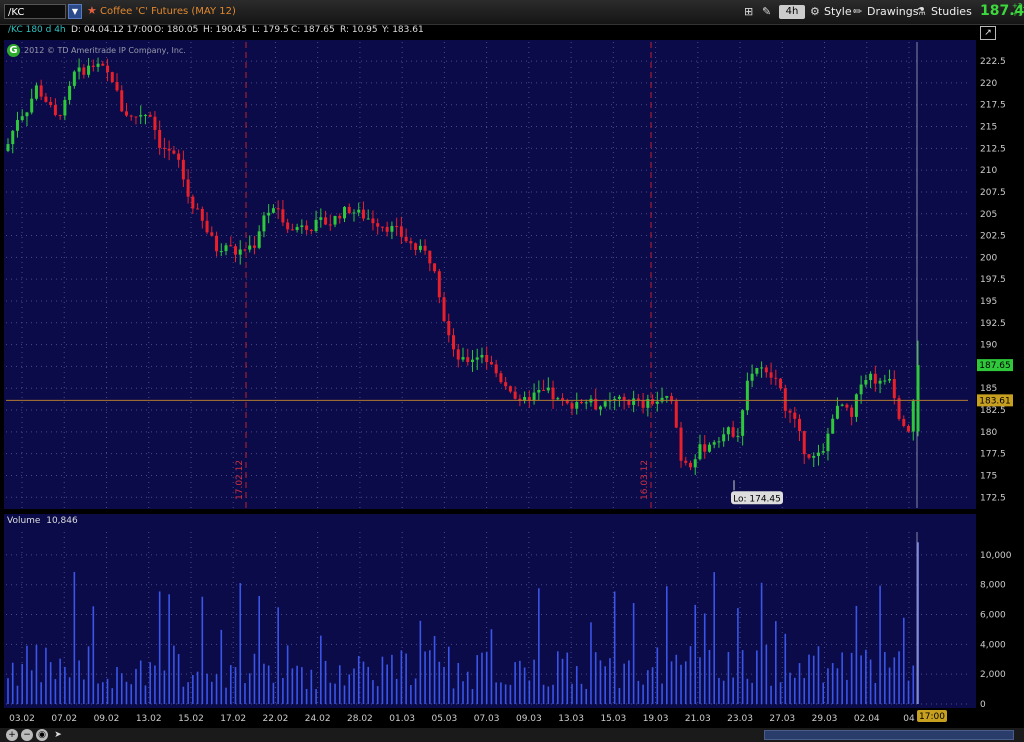 The width and height of the screenshot is (1024, 742). What do you see at coordinates (42, 735) in the screenshot?
I see `zoom-fit-icon: ◉` at bounding box center [42, 735].